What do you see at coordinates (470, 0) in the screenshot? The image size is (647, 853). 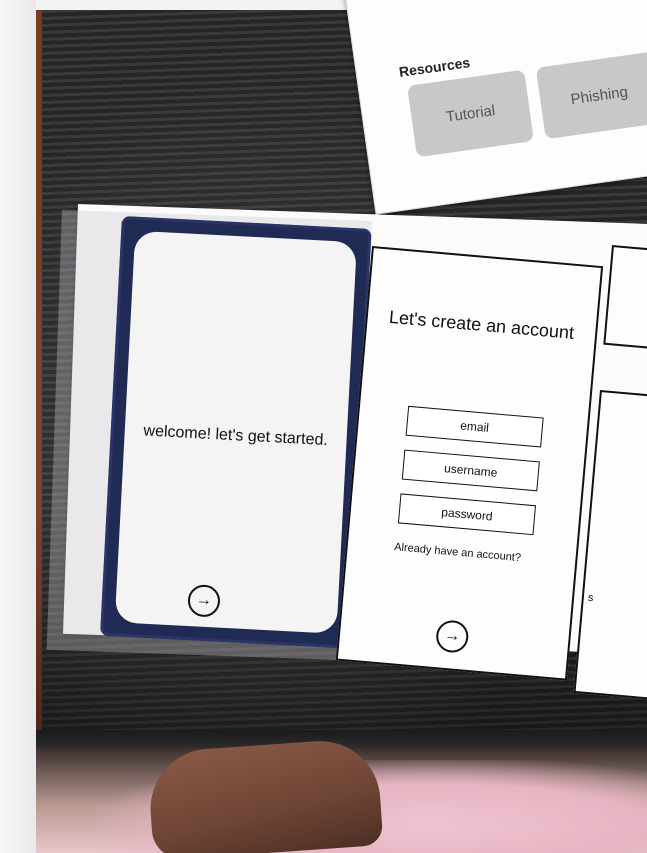 I see `button-outline` at bounding box center [470, 0].